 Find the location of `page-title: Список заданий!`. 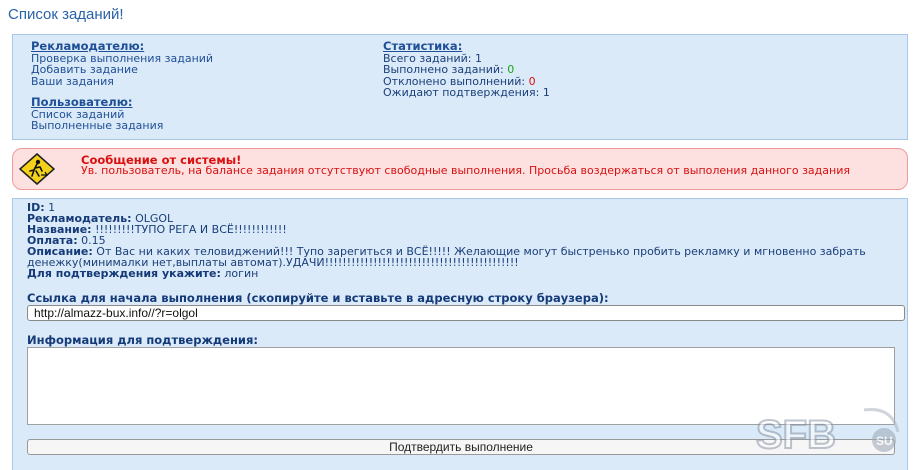

page-title: Список заданий! is located at coordinates (66, 14).